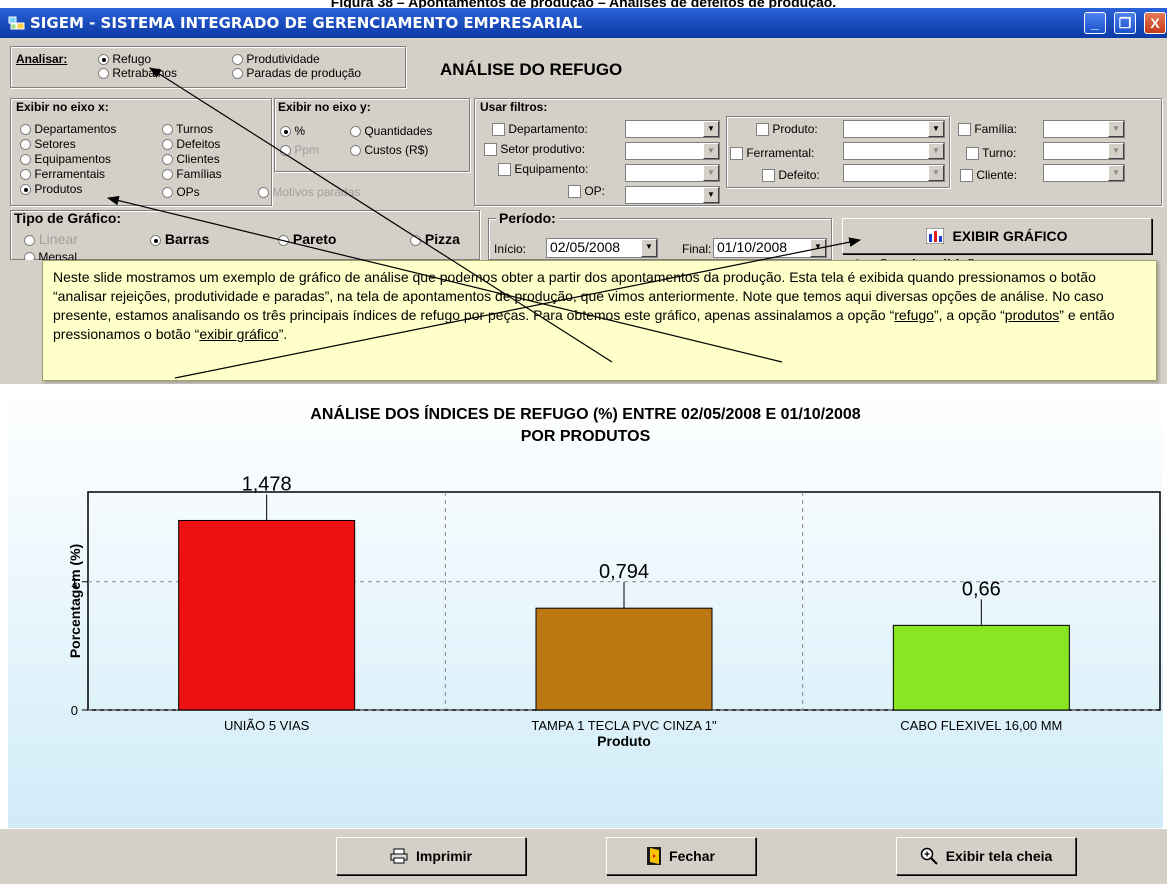  I want to click on data-label: 0,66, so click(981, 589).